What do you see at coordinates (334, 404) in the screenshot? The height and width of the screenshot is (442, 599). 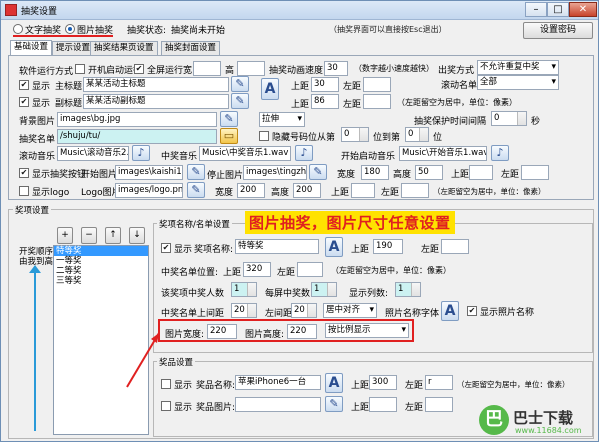 I see `award-img-browse-icon: ✎` at bounding box center [334, 404].